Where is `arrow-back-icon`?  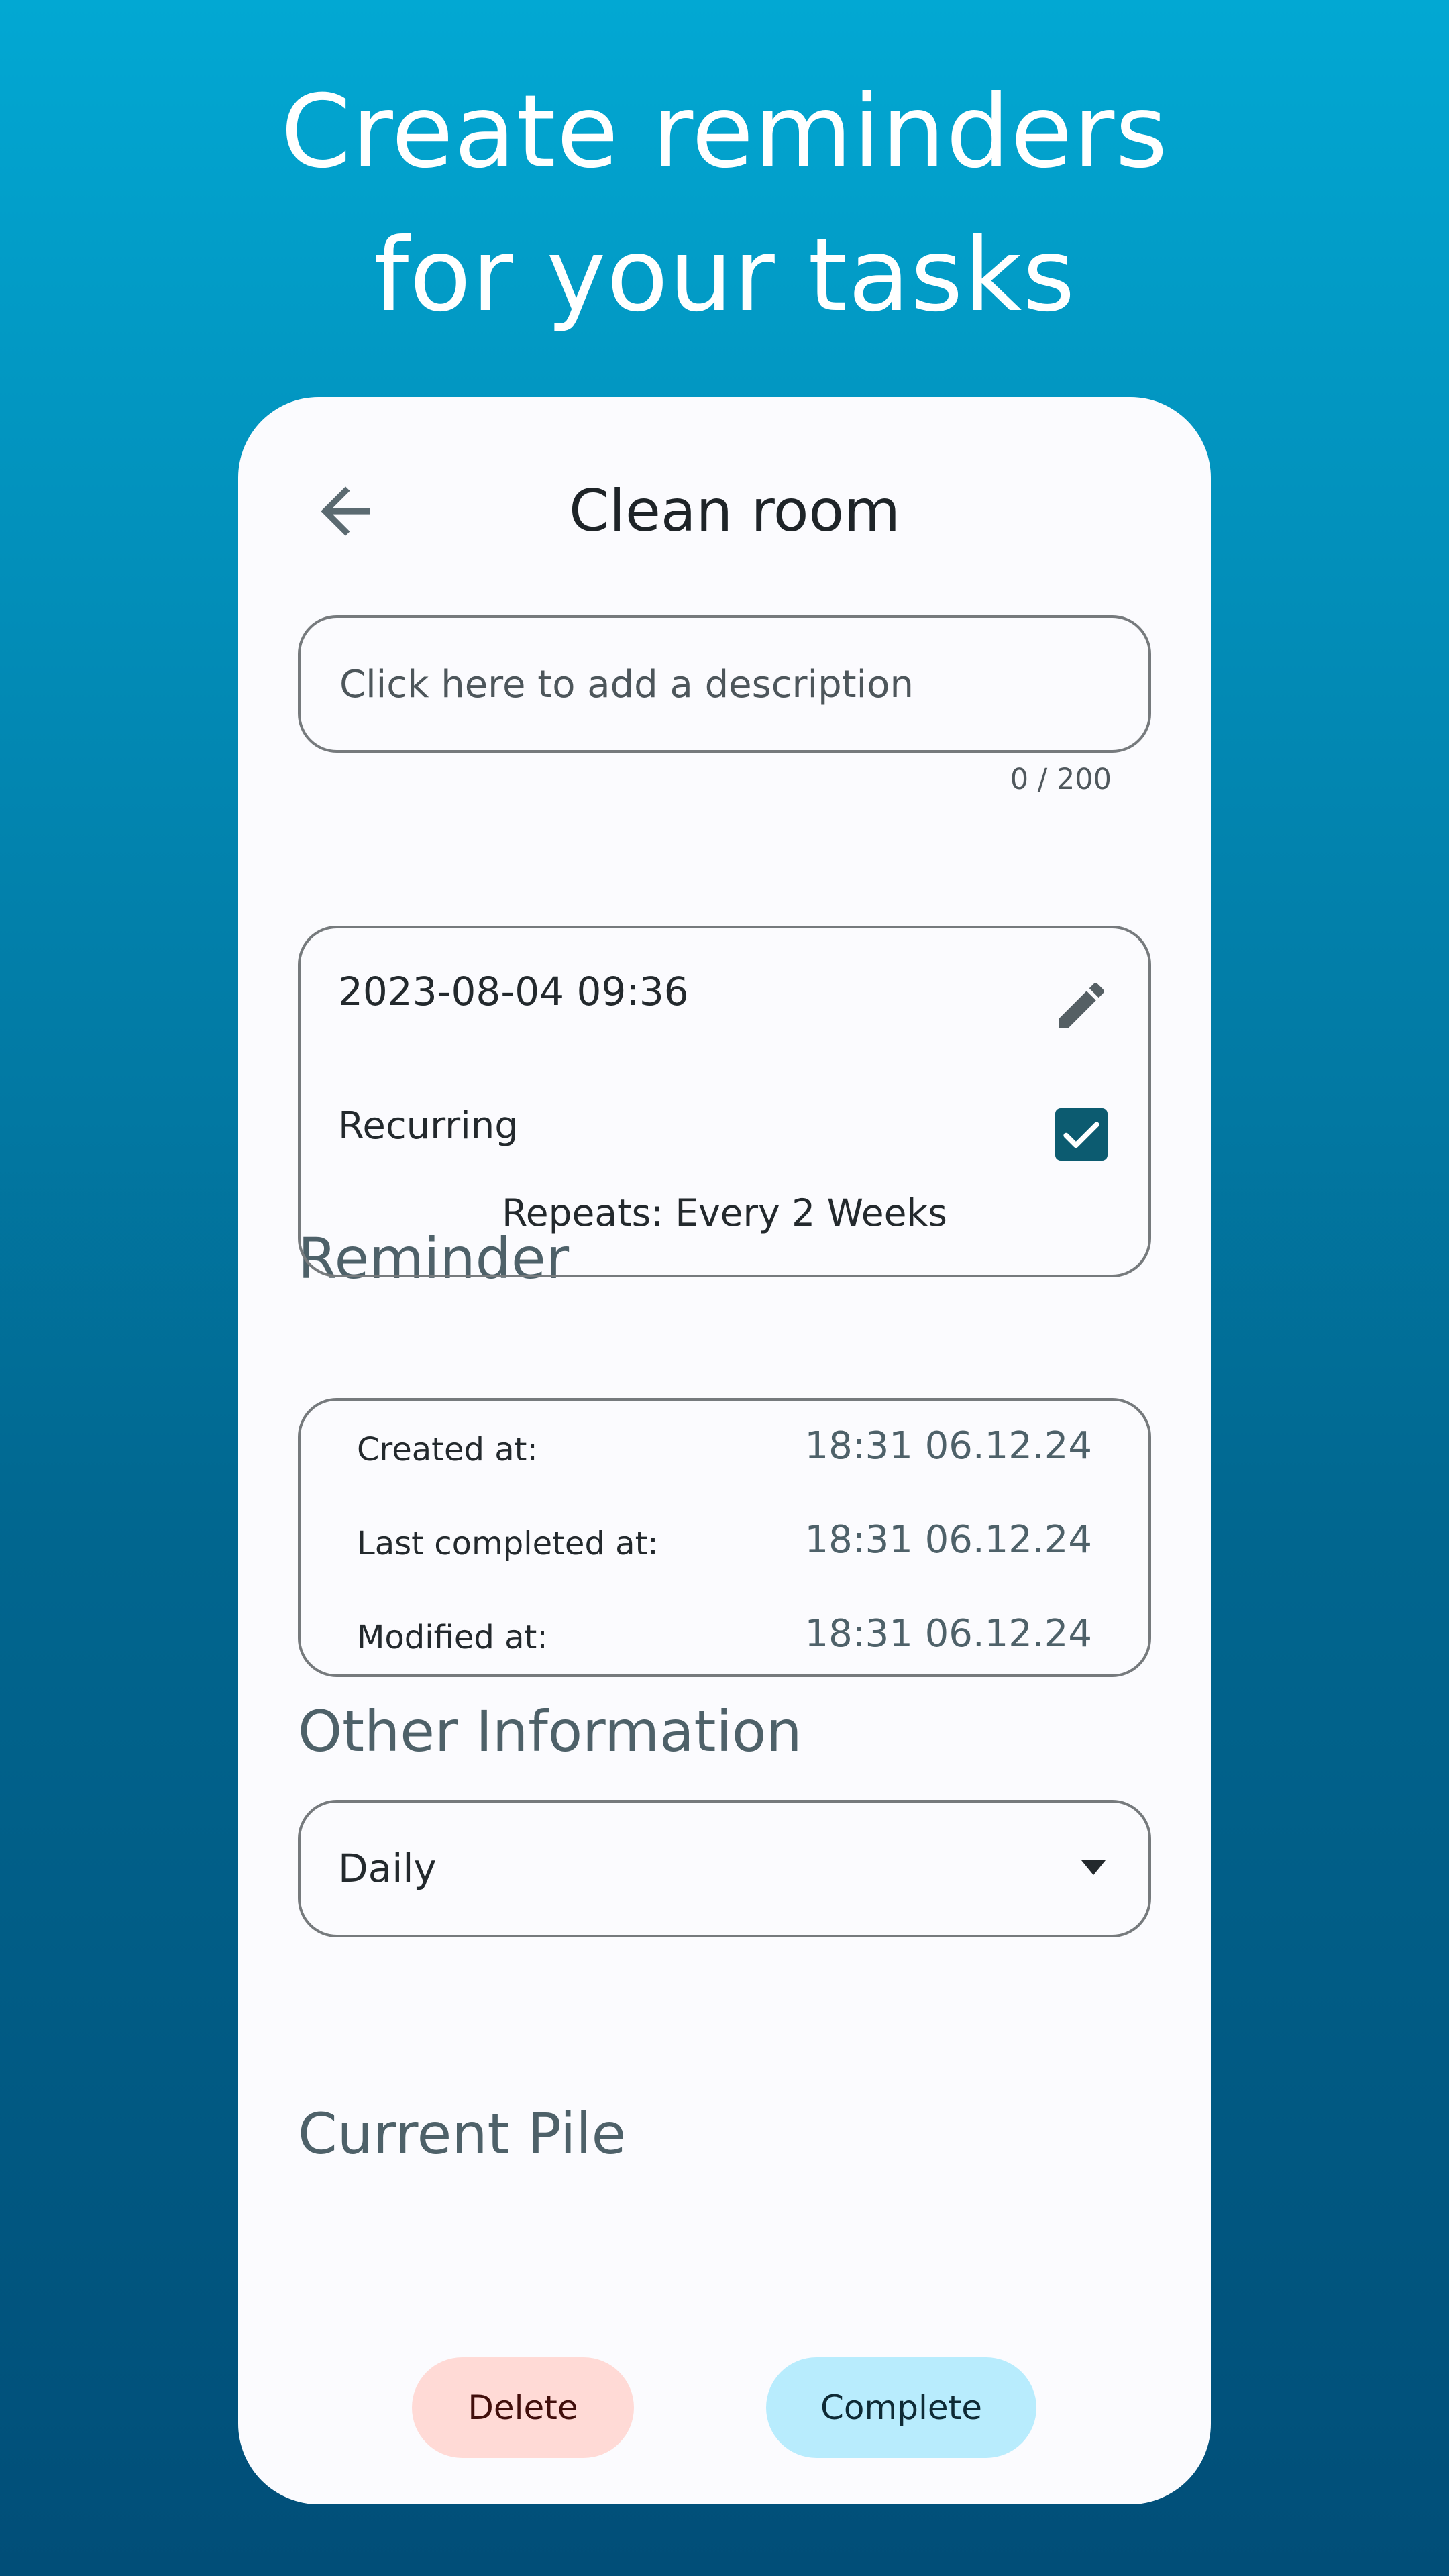 arrow-back-icon is located at coordinates (345, 511).